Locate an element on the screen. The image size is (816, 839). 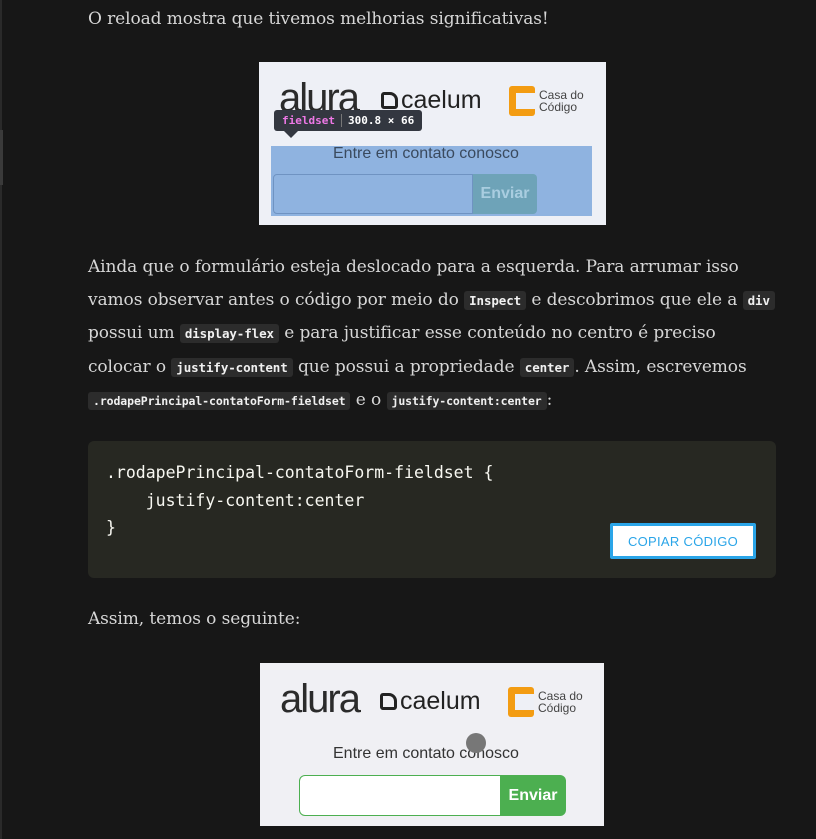
alura-logo: alura is located at coordinates (320, 699).